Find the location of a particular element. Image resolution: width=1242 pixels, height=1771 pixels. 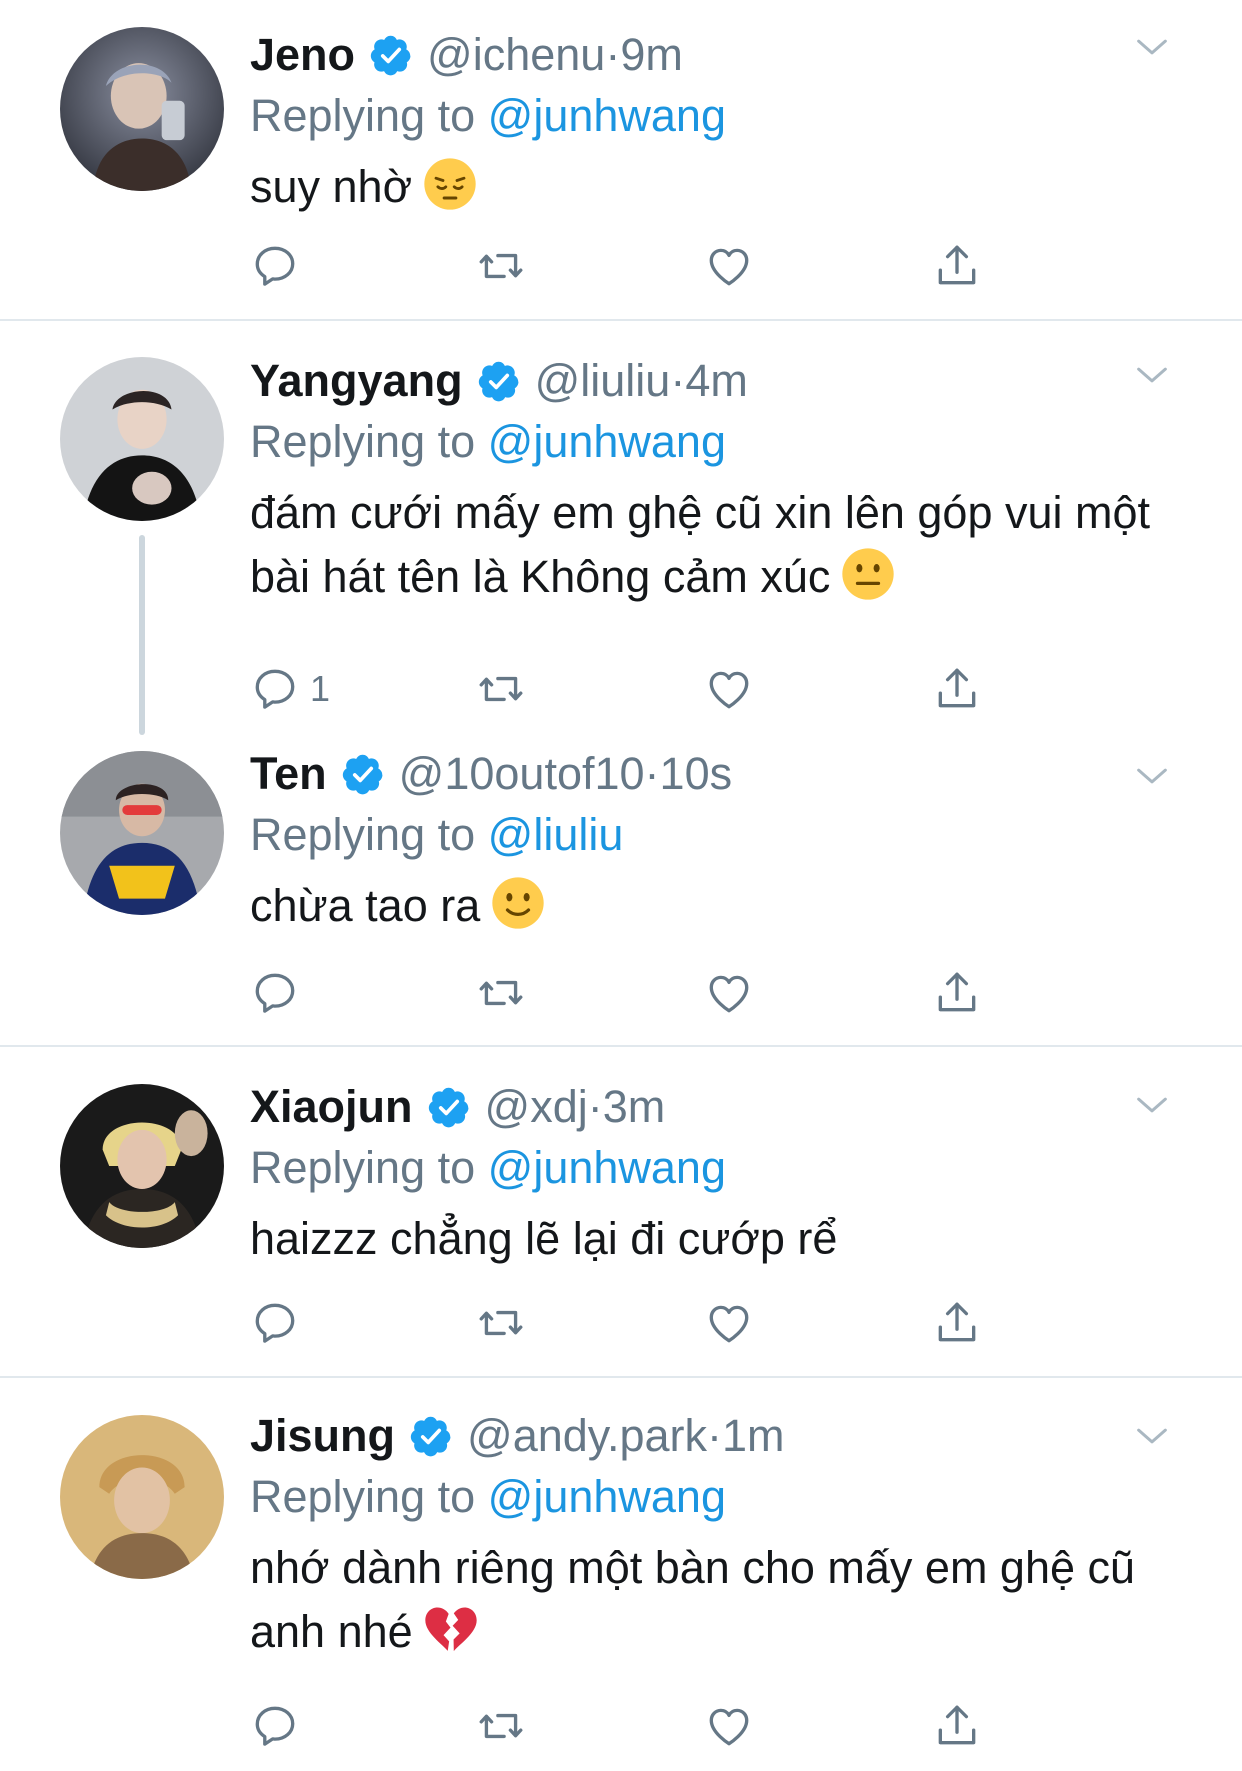

handle: @ichenu is located at coordinates (516, 55).